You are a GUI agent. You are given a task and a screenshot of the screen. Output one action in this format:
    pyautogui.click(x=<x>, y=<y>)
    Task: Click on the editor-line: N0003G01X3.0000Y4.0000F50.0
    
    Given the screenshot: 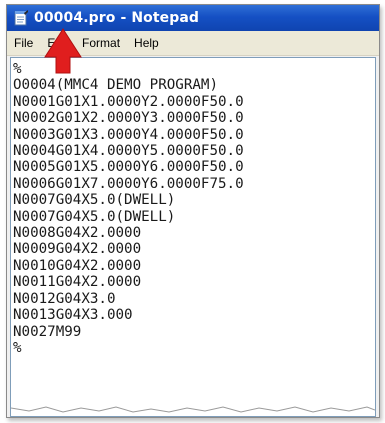 What is the action you would take?
    pyautogui.click(x=128, y=134)
    